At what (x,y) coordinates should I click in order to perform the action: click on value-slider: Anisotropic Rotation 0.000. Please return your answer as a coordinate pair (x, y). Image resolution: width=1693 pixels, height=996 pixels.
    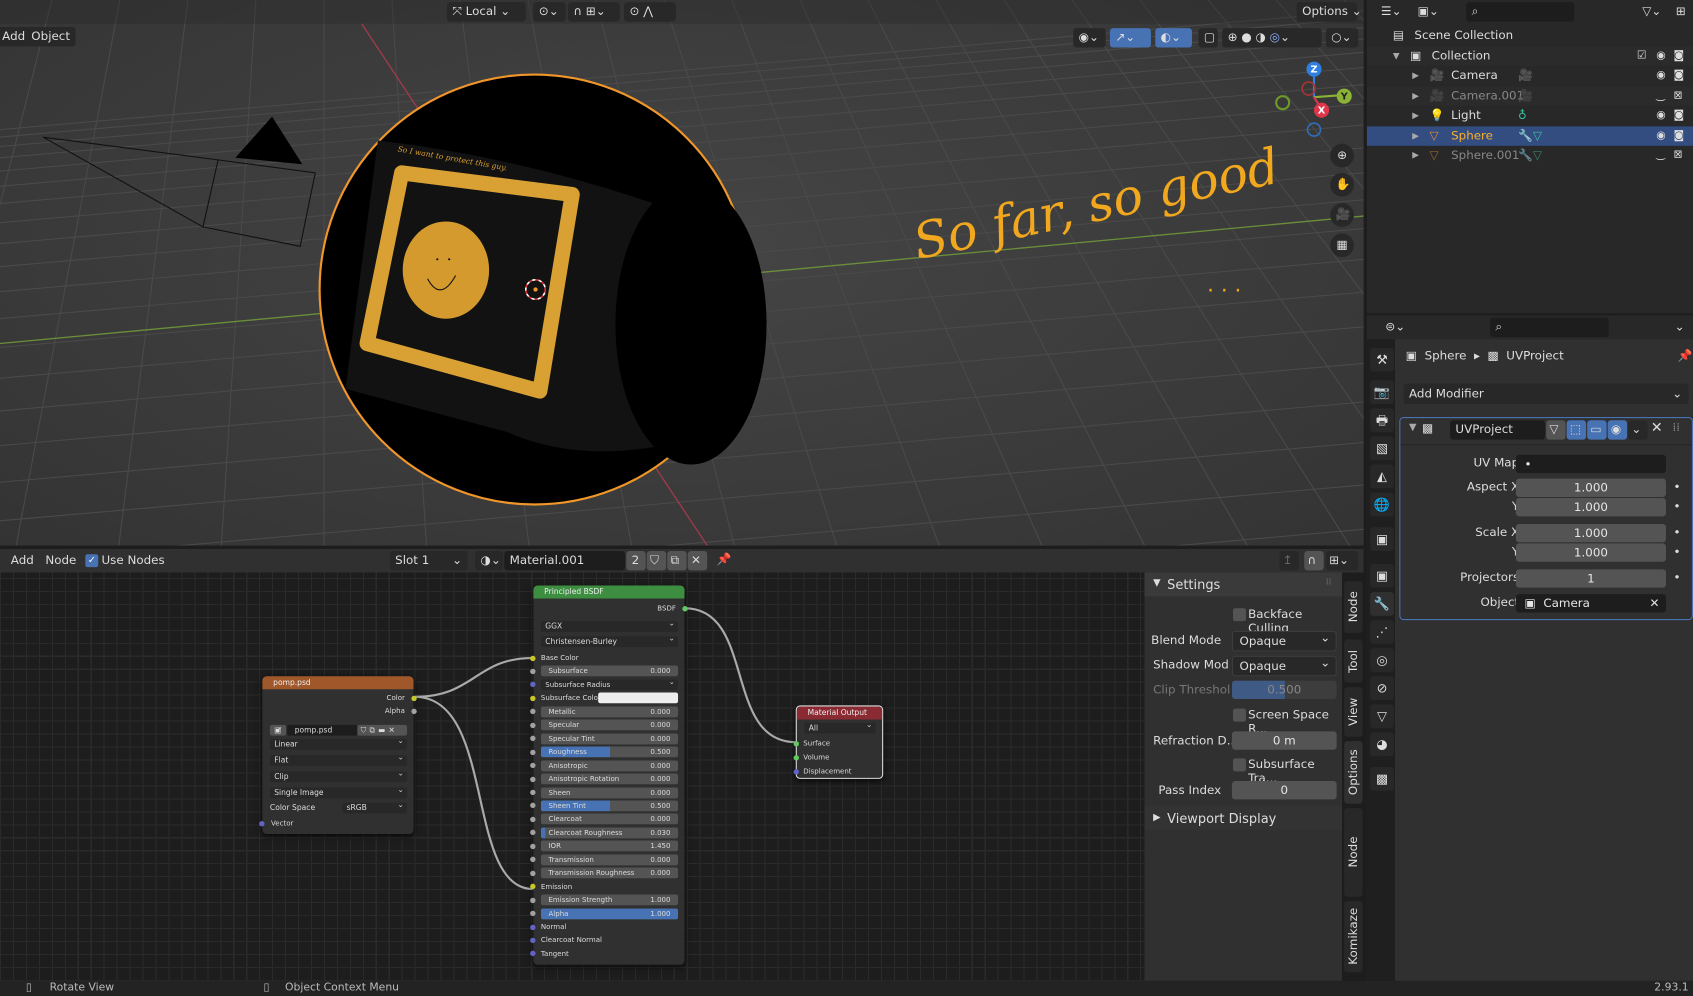
    Looking at the image, I should click on (609, 779).